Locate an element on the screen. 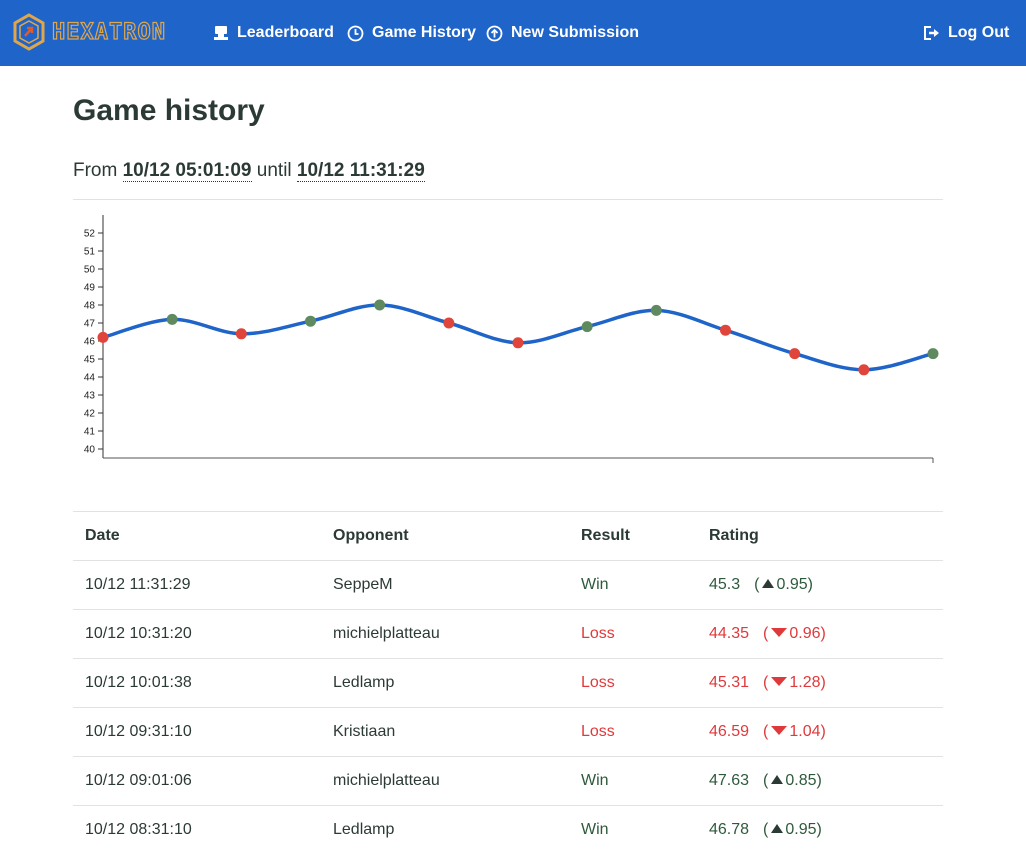  logout-button: Log Out is located at coordinates (965, 33).